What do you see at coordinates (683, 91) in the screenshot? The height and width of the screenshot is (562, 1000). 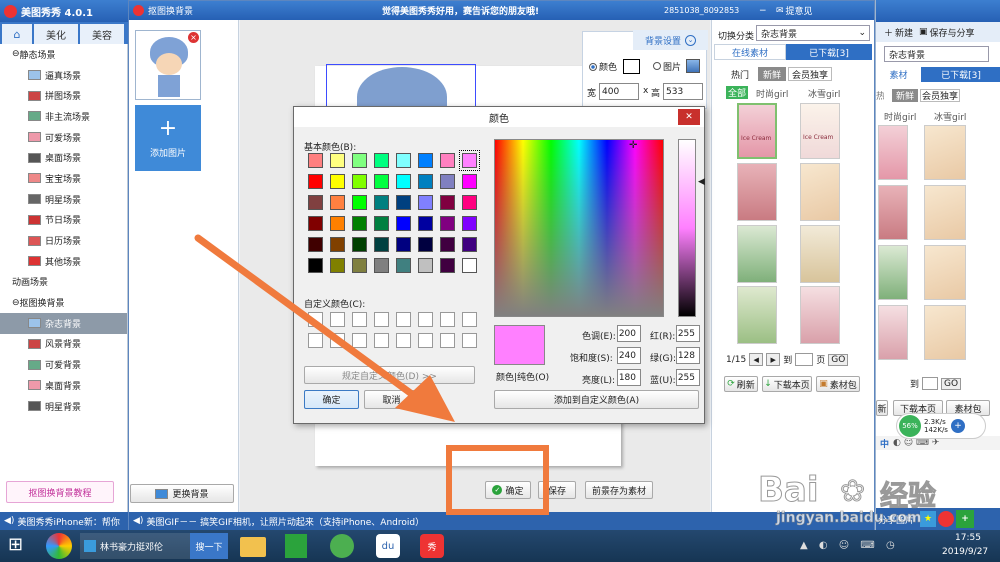 I see `height-input: 533` at bounding box center [683, 91].